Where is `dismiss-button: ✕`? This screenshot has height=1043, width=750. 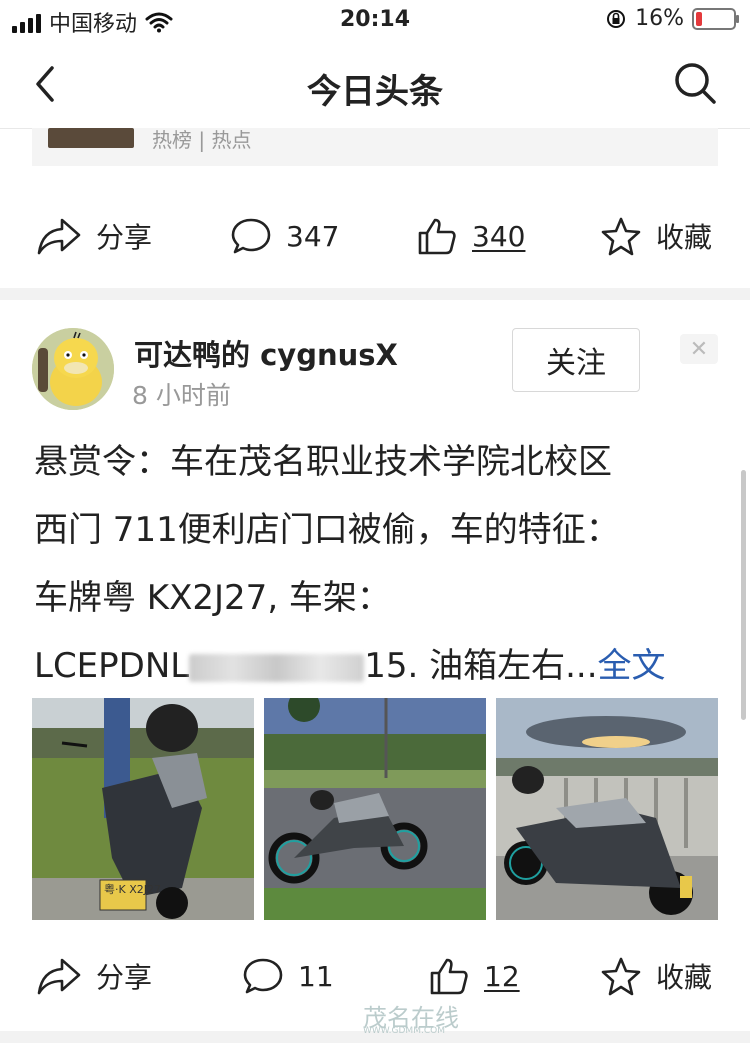 dismiss-button: ✕ is located at coordinates (699, 349).